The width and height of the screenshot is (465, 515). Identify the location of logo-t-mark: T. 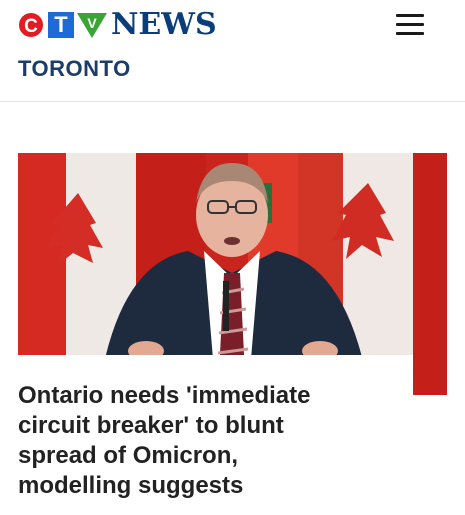
(61, 25).